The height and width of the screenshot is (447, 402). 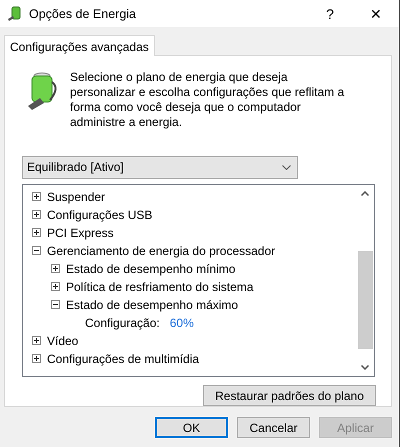 I want to click on window-title: Opções de Energia, so click(x=83, y=13).